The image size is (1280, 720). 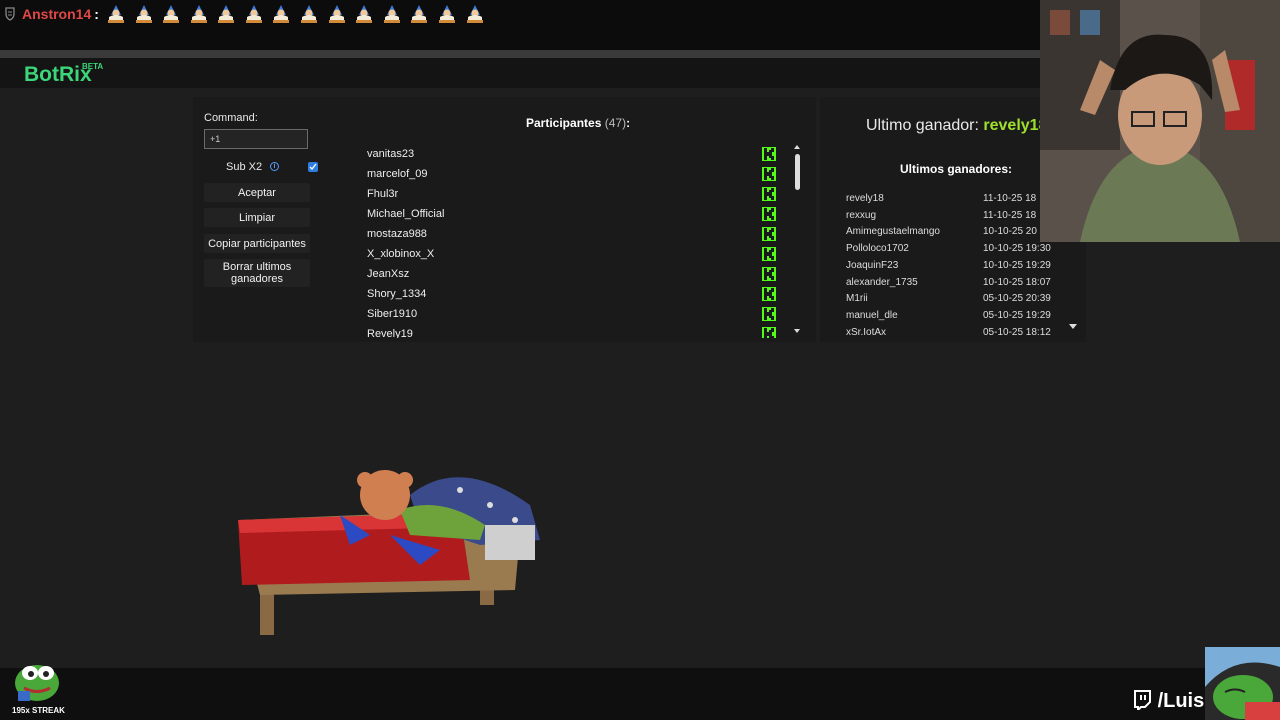 What do you see at coordinates (857, 299) in the screenshot?
I see `winner-name: M1rii` at bounding box center [857, 299].